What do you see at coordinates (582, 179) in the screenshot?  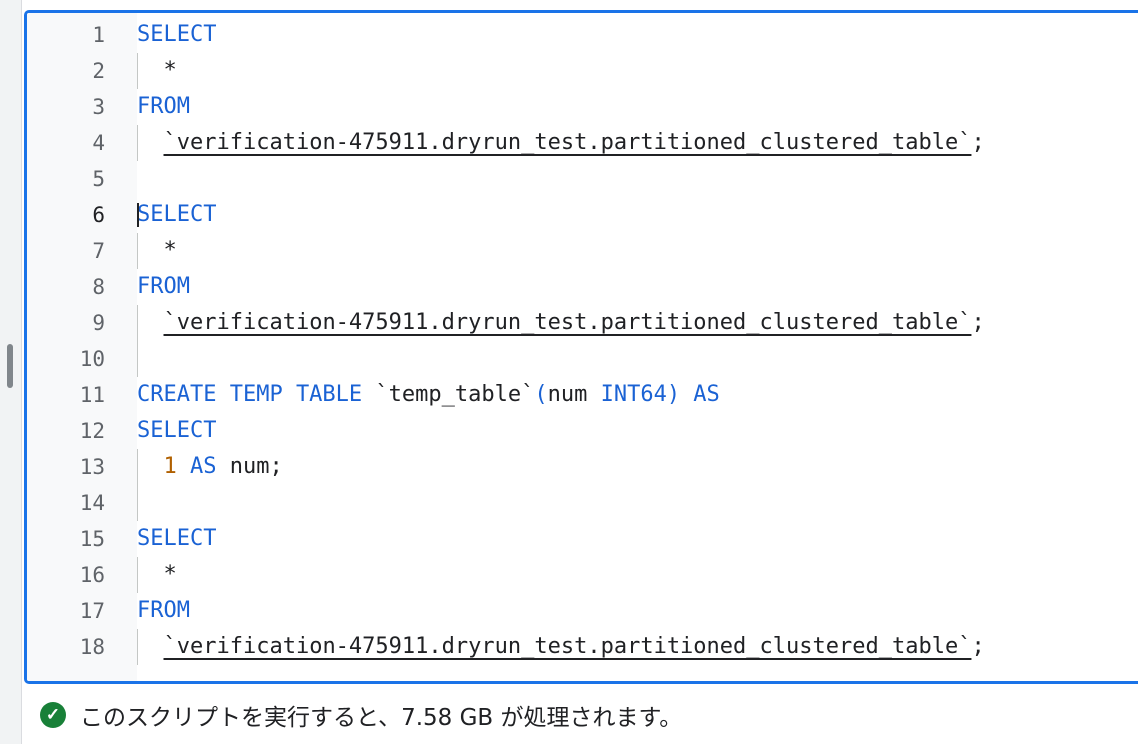 I see `code-line: 5` at bounding box center [582, 179].